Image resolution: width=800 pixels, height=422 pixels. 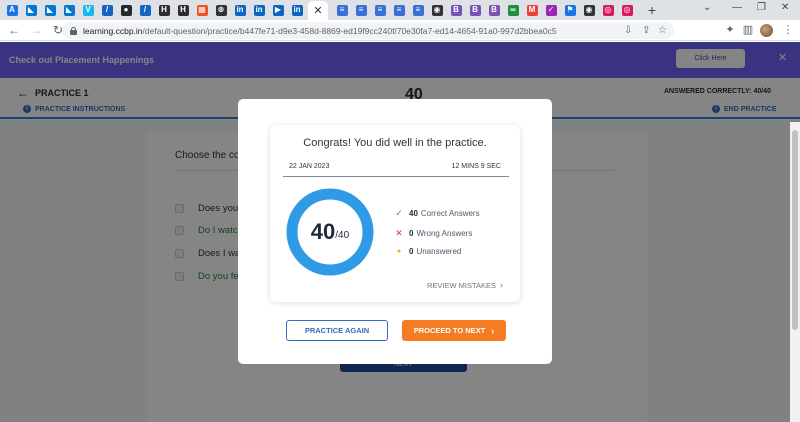 I want to click on back-icon: ←, so click(x=14, y=30).